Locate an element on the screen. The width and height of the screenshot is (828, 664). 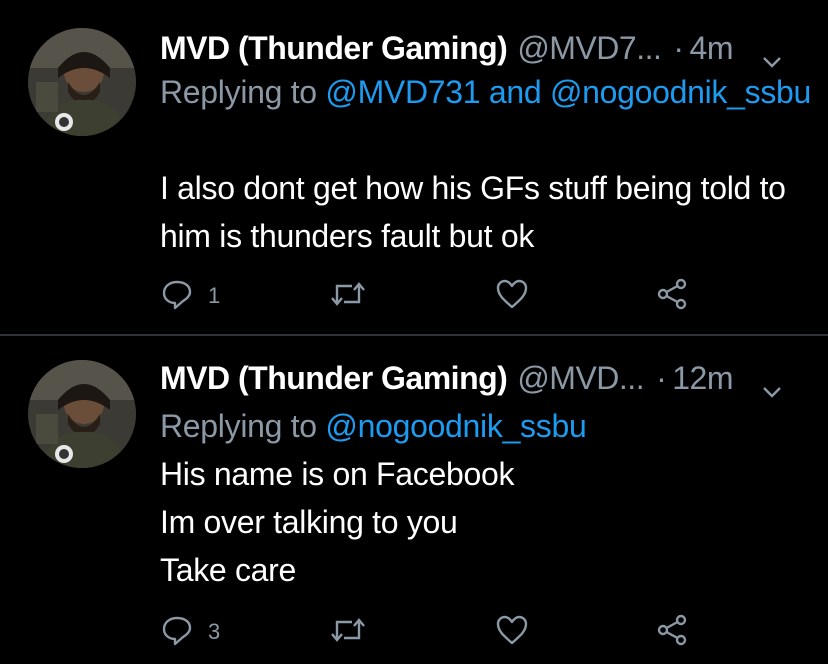
replying-to: Replying to @MVD731 and @nogoodnik_ssbu is located at coordinates (486, 92).